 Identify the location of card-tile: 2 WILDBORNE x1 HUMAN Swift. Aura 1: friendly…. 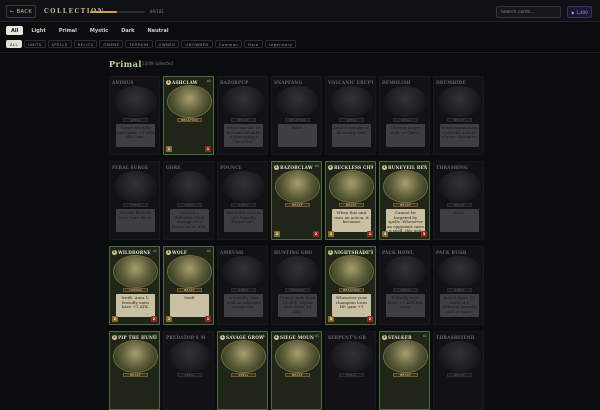
(134, 285).